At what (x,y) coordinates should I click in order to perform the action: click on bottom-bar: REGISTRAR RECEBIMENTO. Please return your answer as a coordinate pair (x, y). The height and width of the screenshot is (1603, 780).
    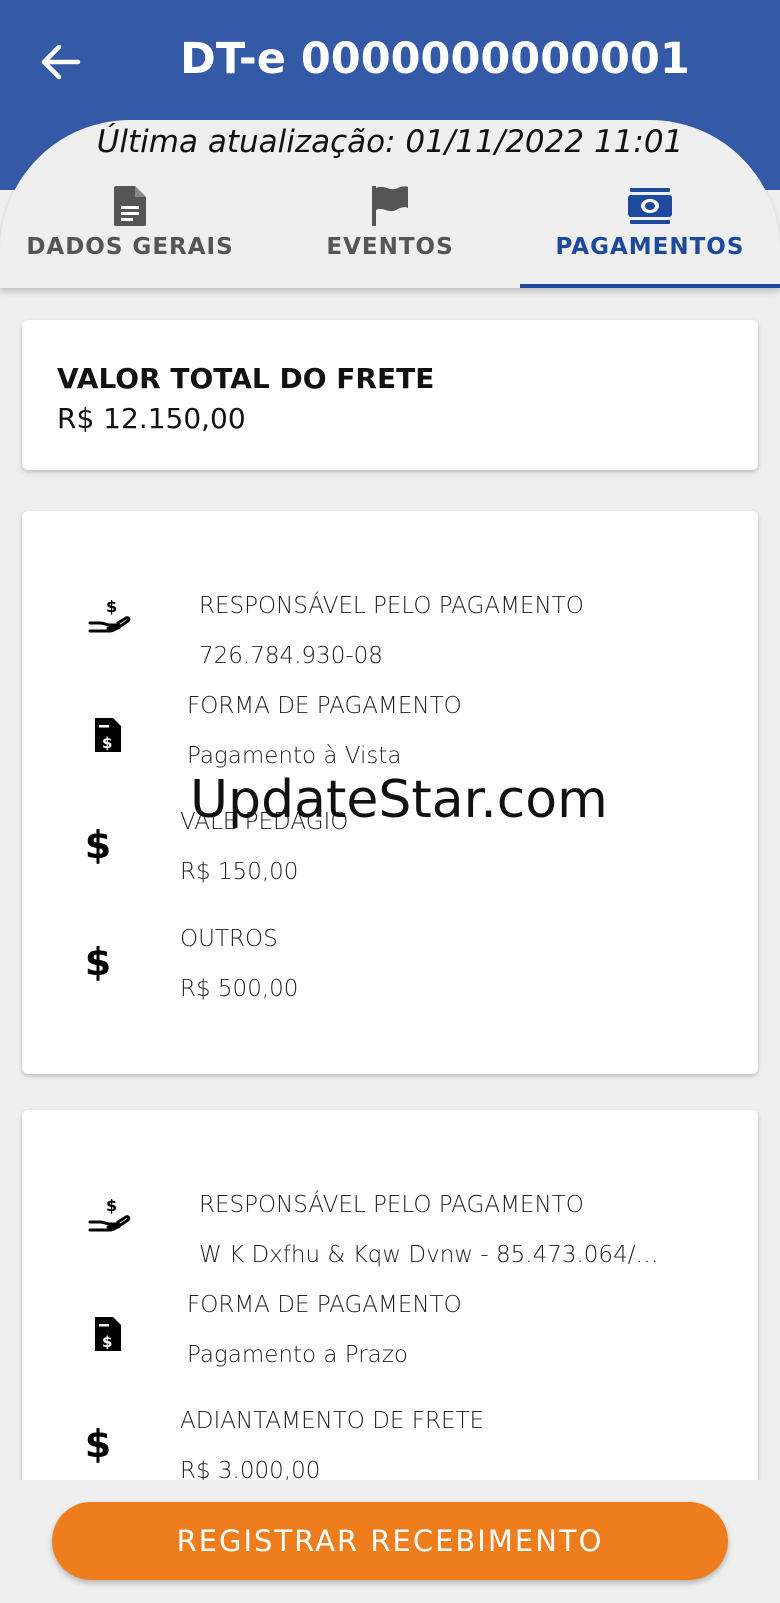
    Looking at the image, I should click on (390, 1541).